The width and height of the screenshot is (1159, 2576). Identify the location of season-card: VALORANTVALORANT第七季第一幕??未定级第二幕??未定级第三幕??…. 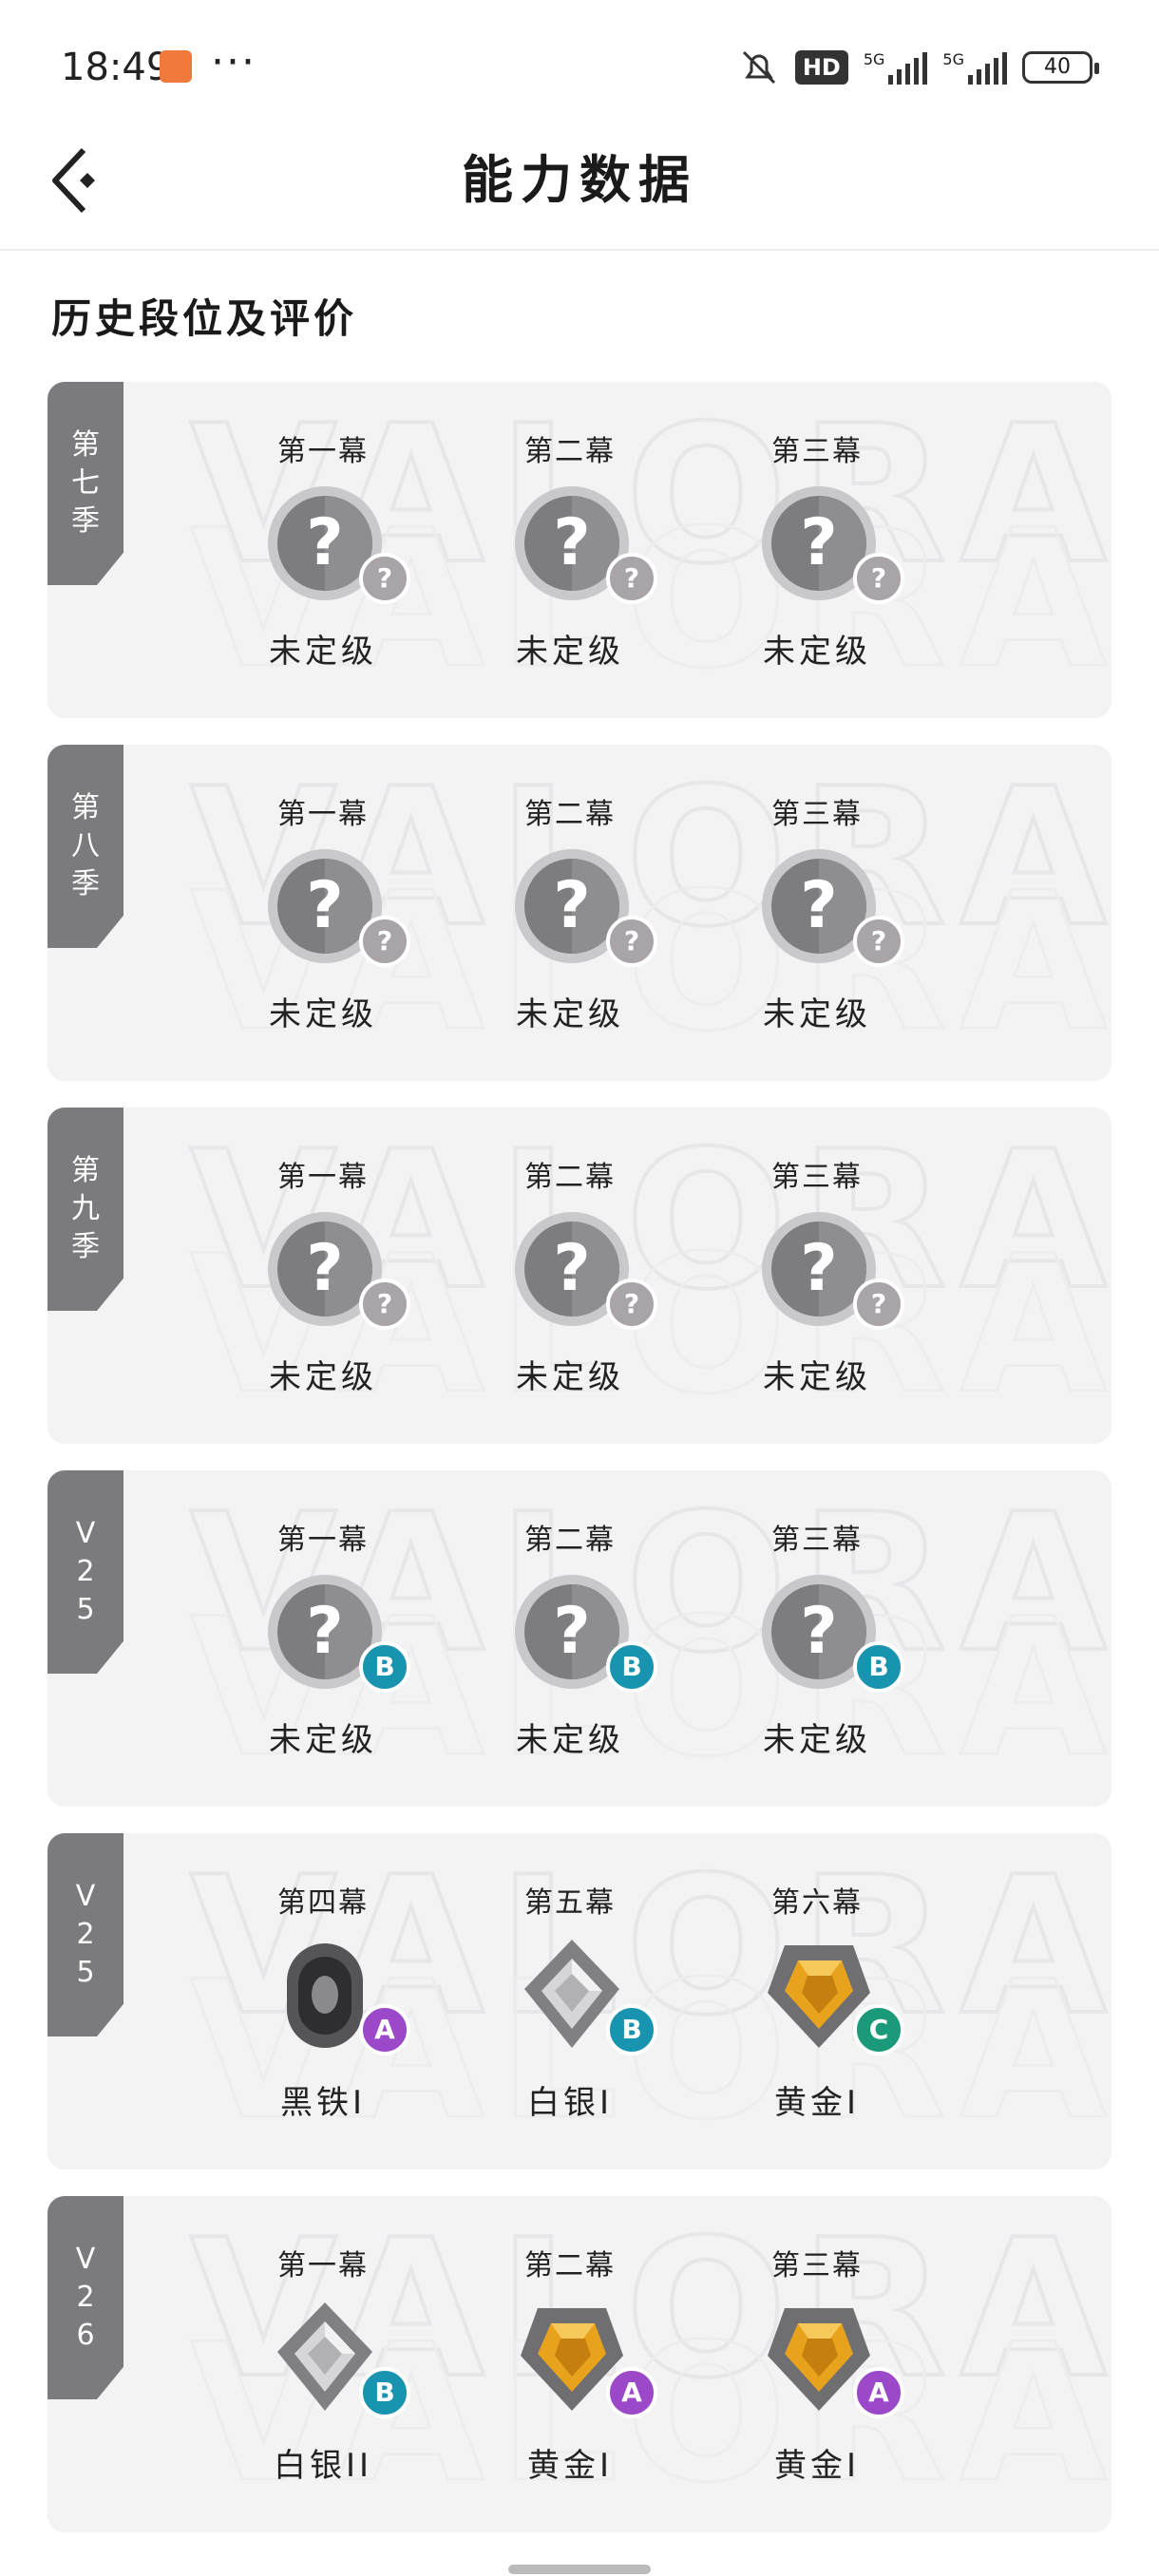
(580, 550).